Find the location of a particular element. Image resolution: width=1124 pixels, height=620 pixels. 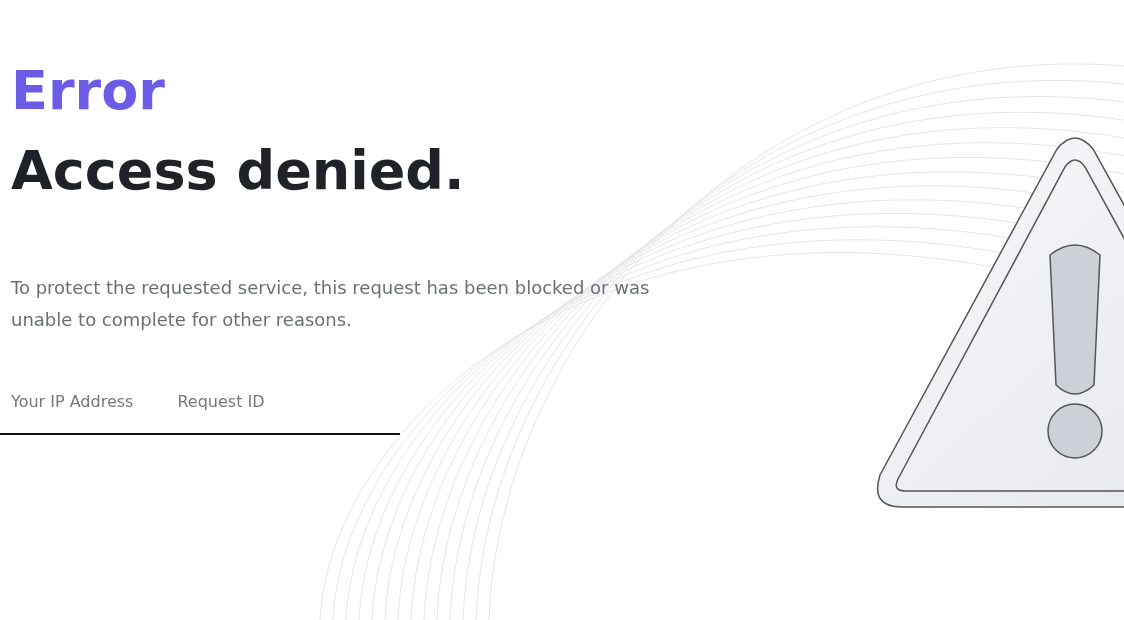

page-title: Access denied. is located at coordinates (238, 171).